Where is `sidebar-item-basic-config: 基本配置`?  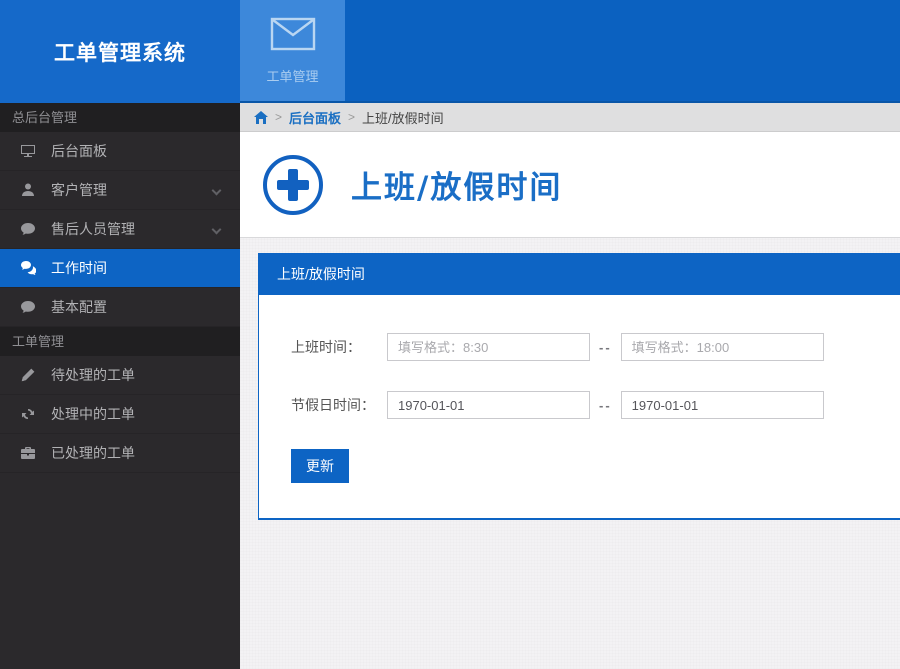
sidebar-item-basic-config: 基本配置 is located at coordinates (120, 307).